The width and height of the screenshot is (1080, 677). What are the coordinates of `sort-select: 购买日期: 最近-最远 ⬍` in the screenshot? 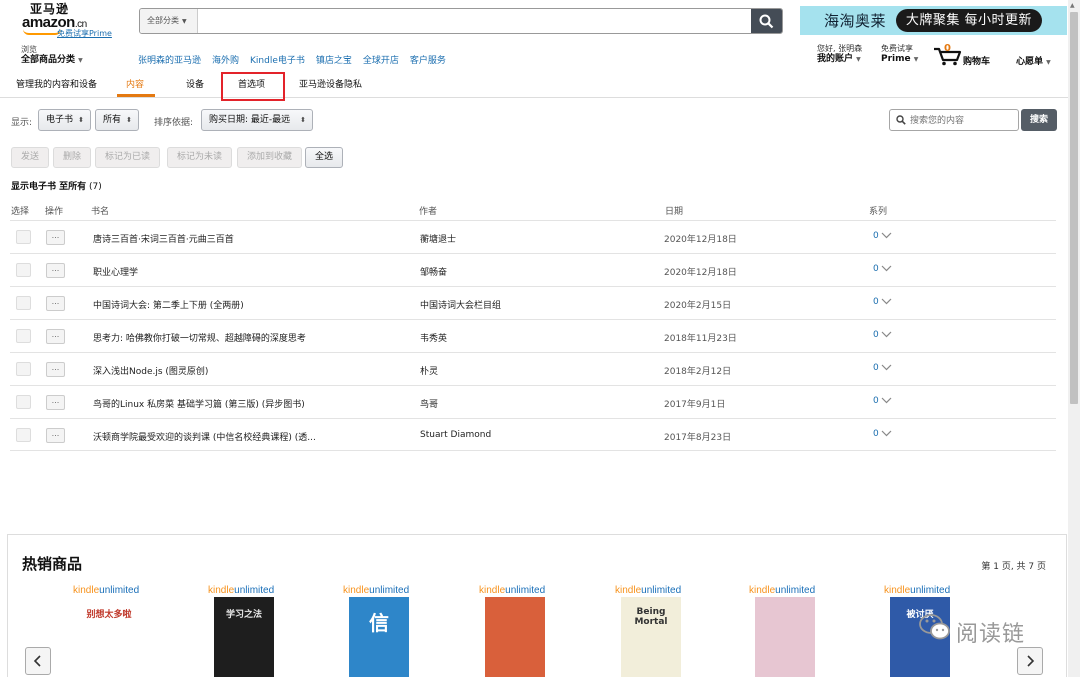 It's located at (257, 120).